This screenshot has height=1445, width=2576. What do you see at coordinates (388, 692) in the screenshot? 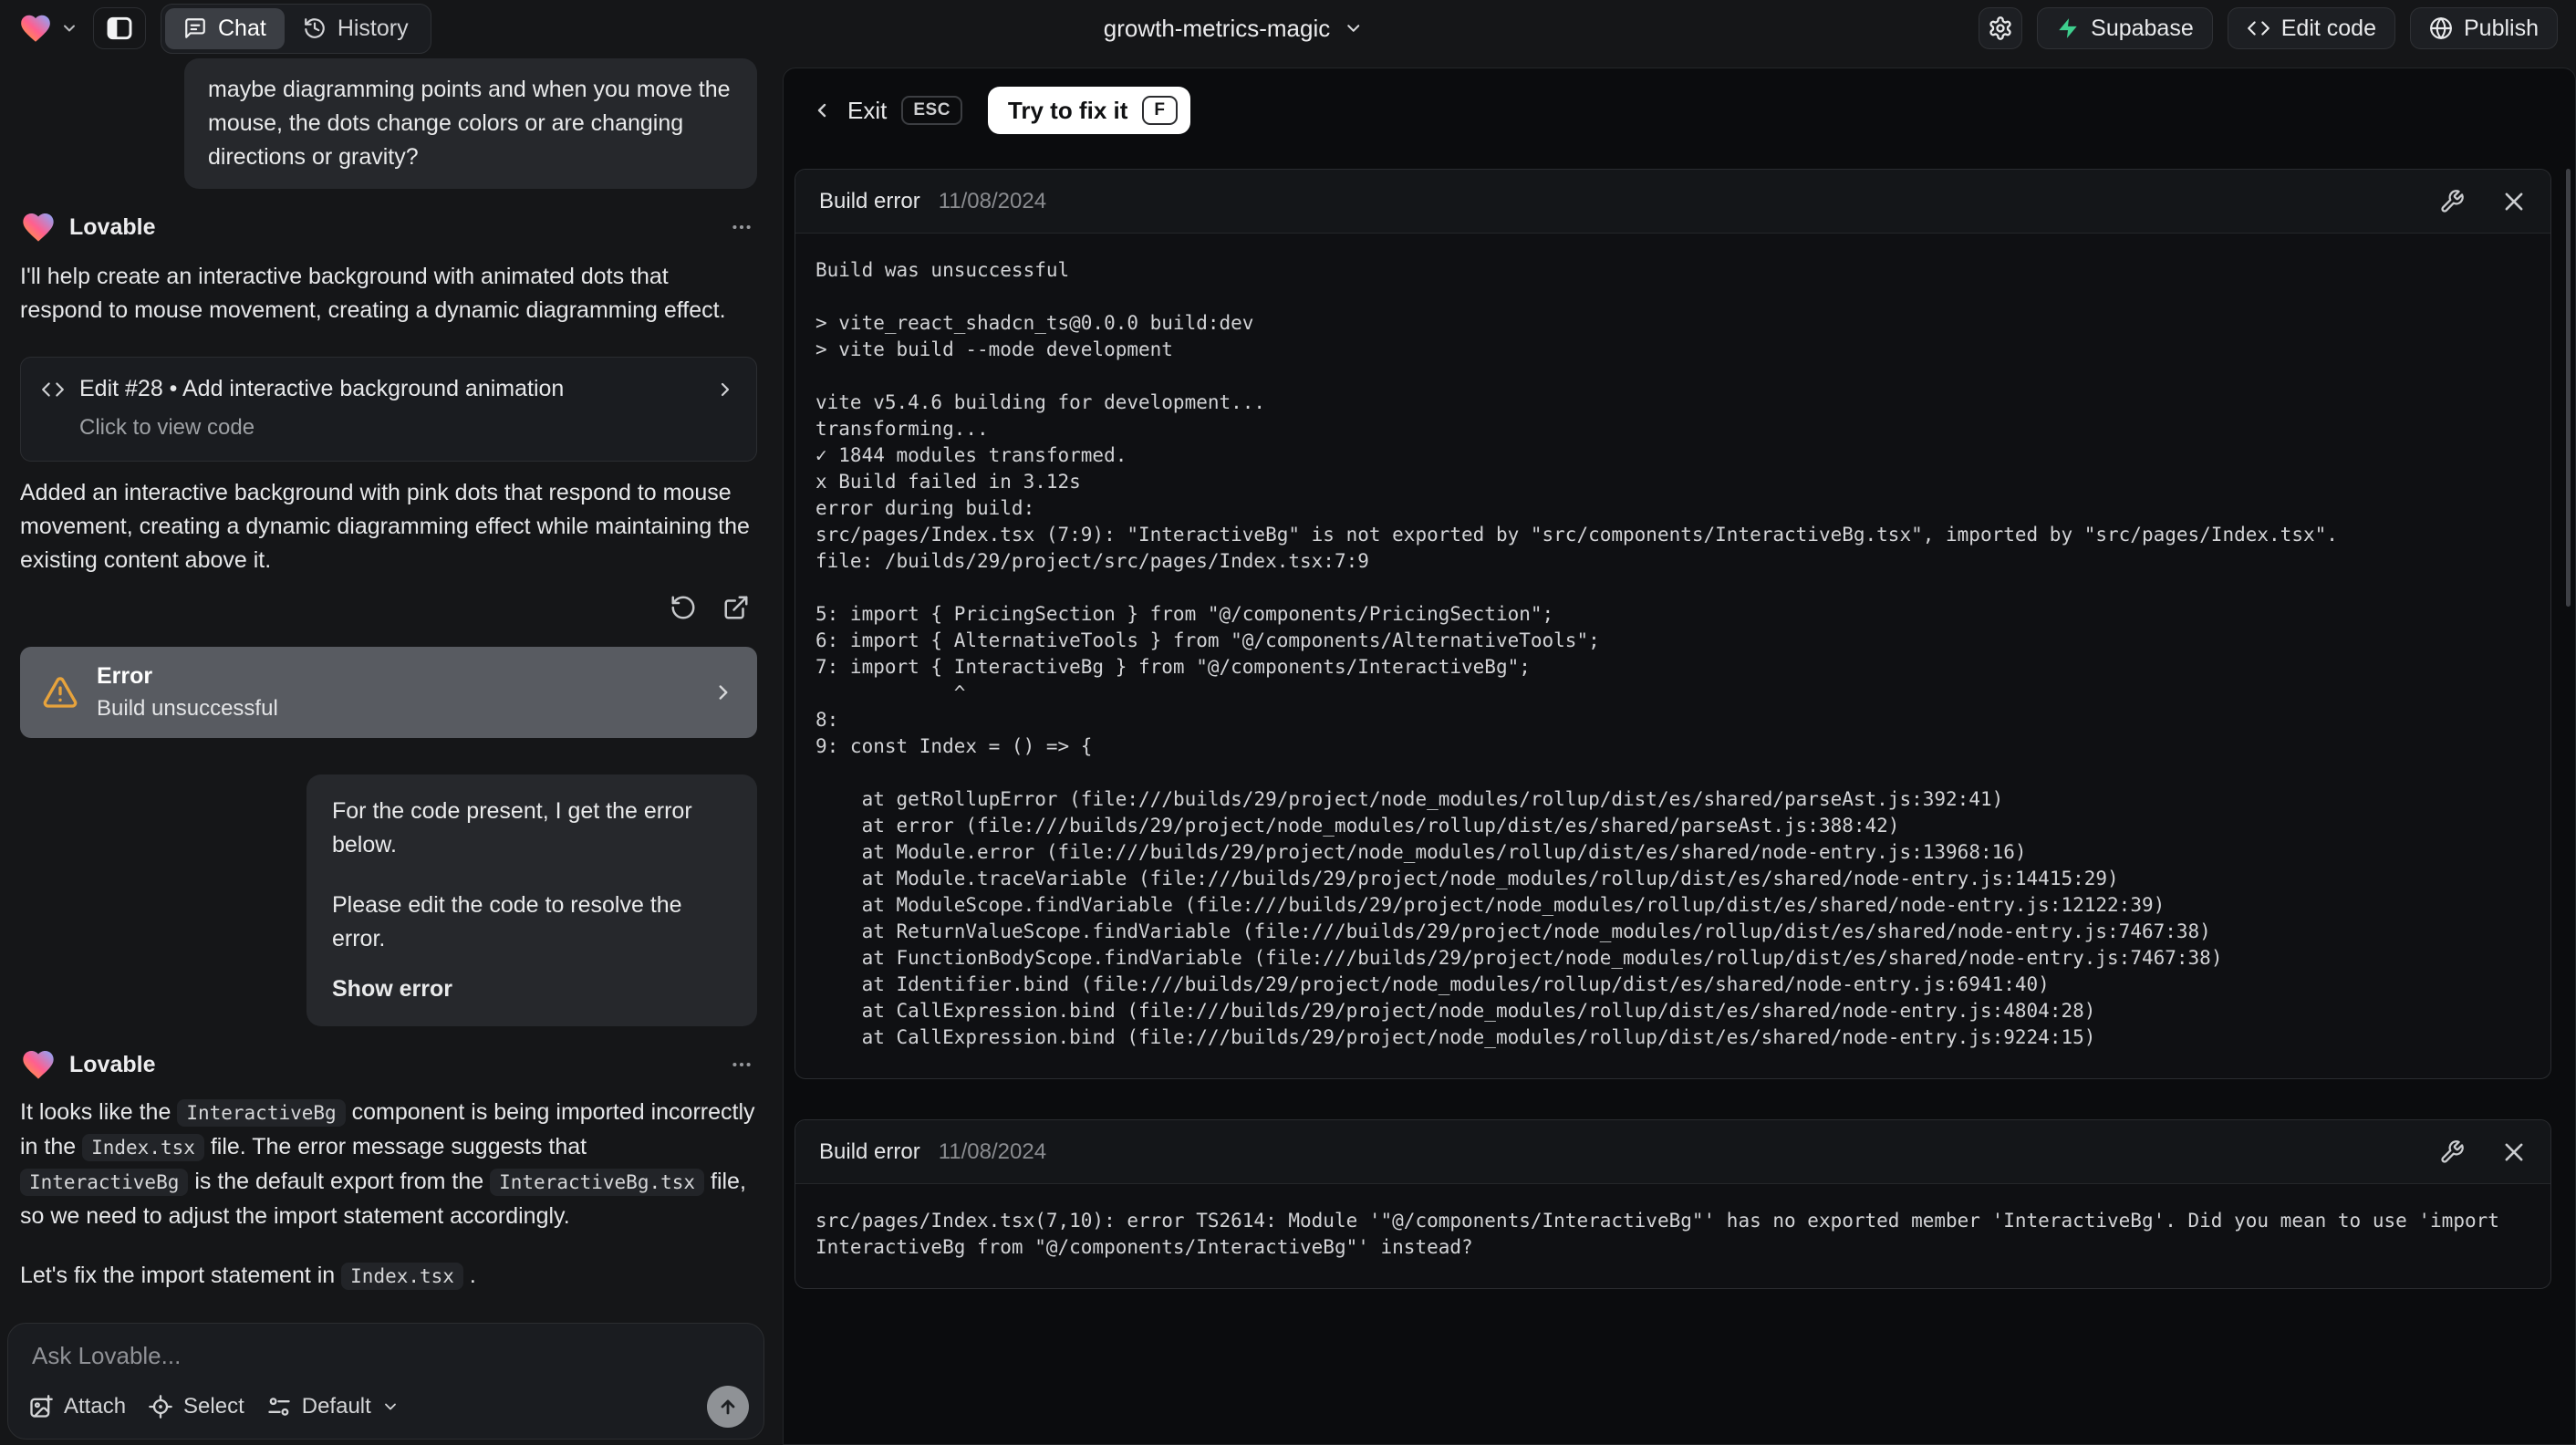
I see `build-error-card: Error Build unsuccessful` at bounding box center [388, 692].